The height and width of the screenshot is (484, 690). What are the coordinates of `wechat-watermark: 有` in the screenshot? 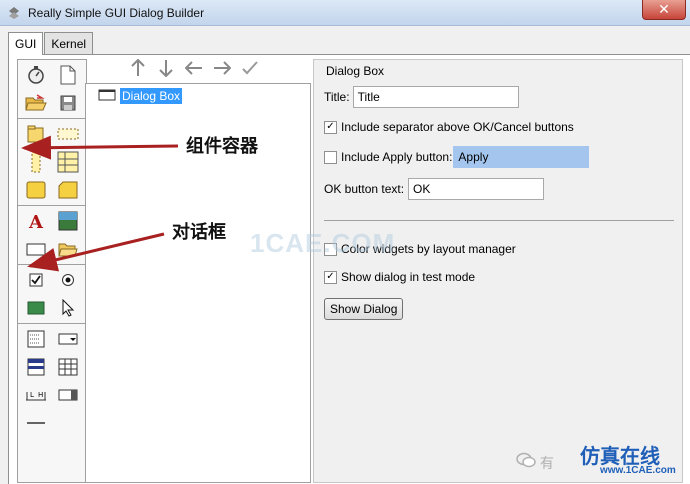 It's located at (535, 462).